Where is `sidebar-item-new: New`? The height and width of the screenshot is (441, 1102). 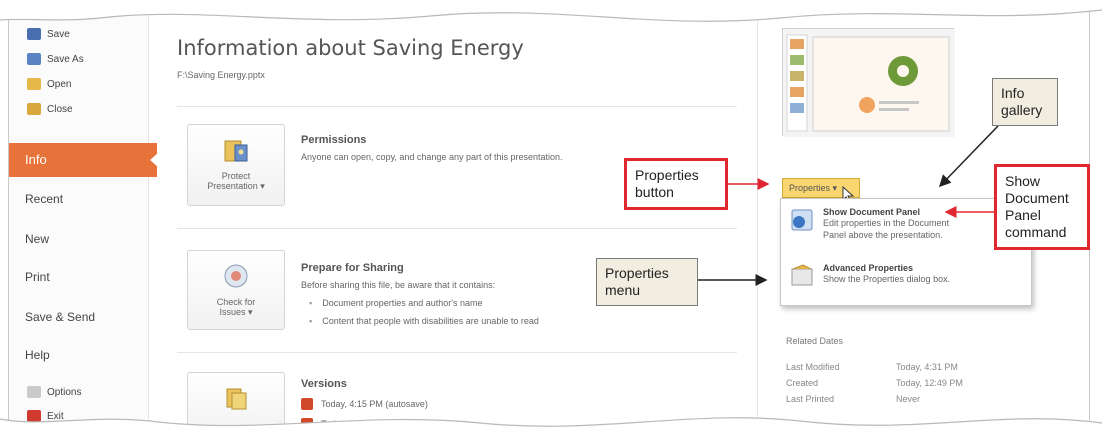 sidebar-item-new: New is located at coordinates (37, 239).